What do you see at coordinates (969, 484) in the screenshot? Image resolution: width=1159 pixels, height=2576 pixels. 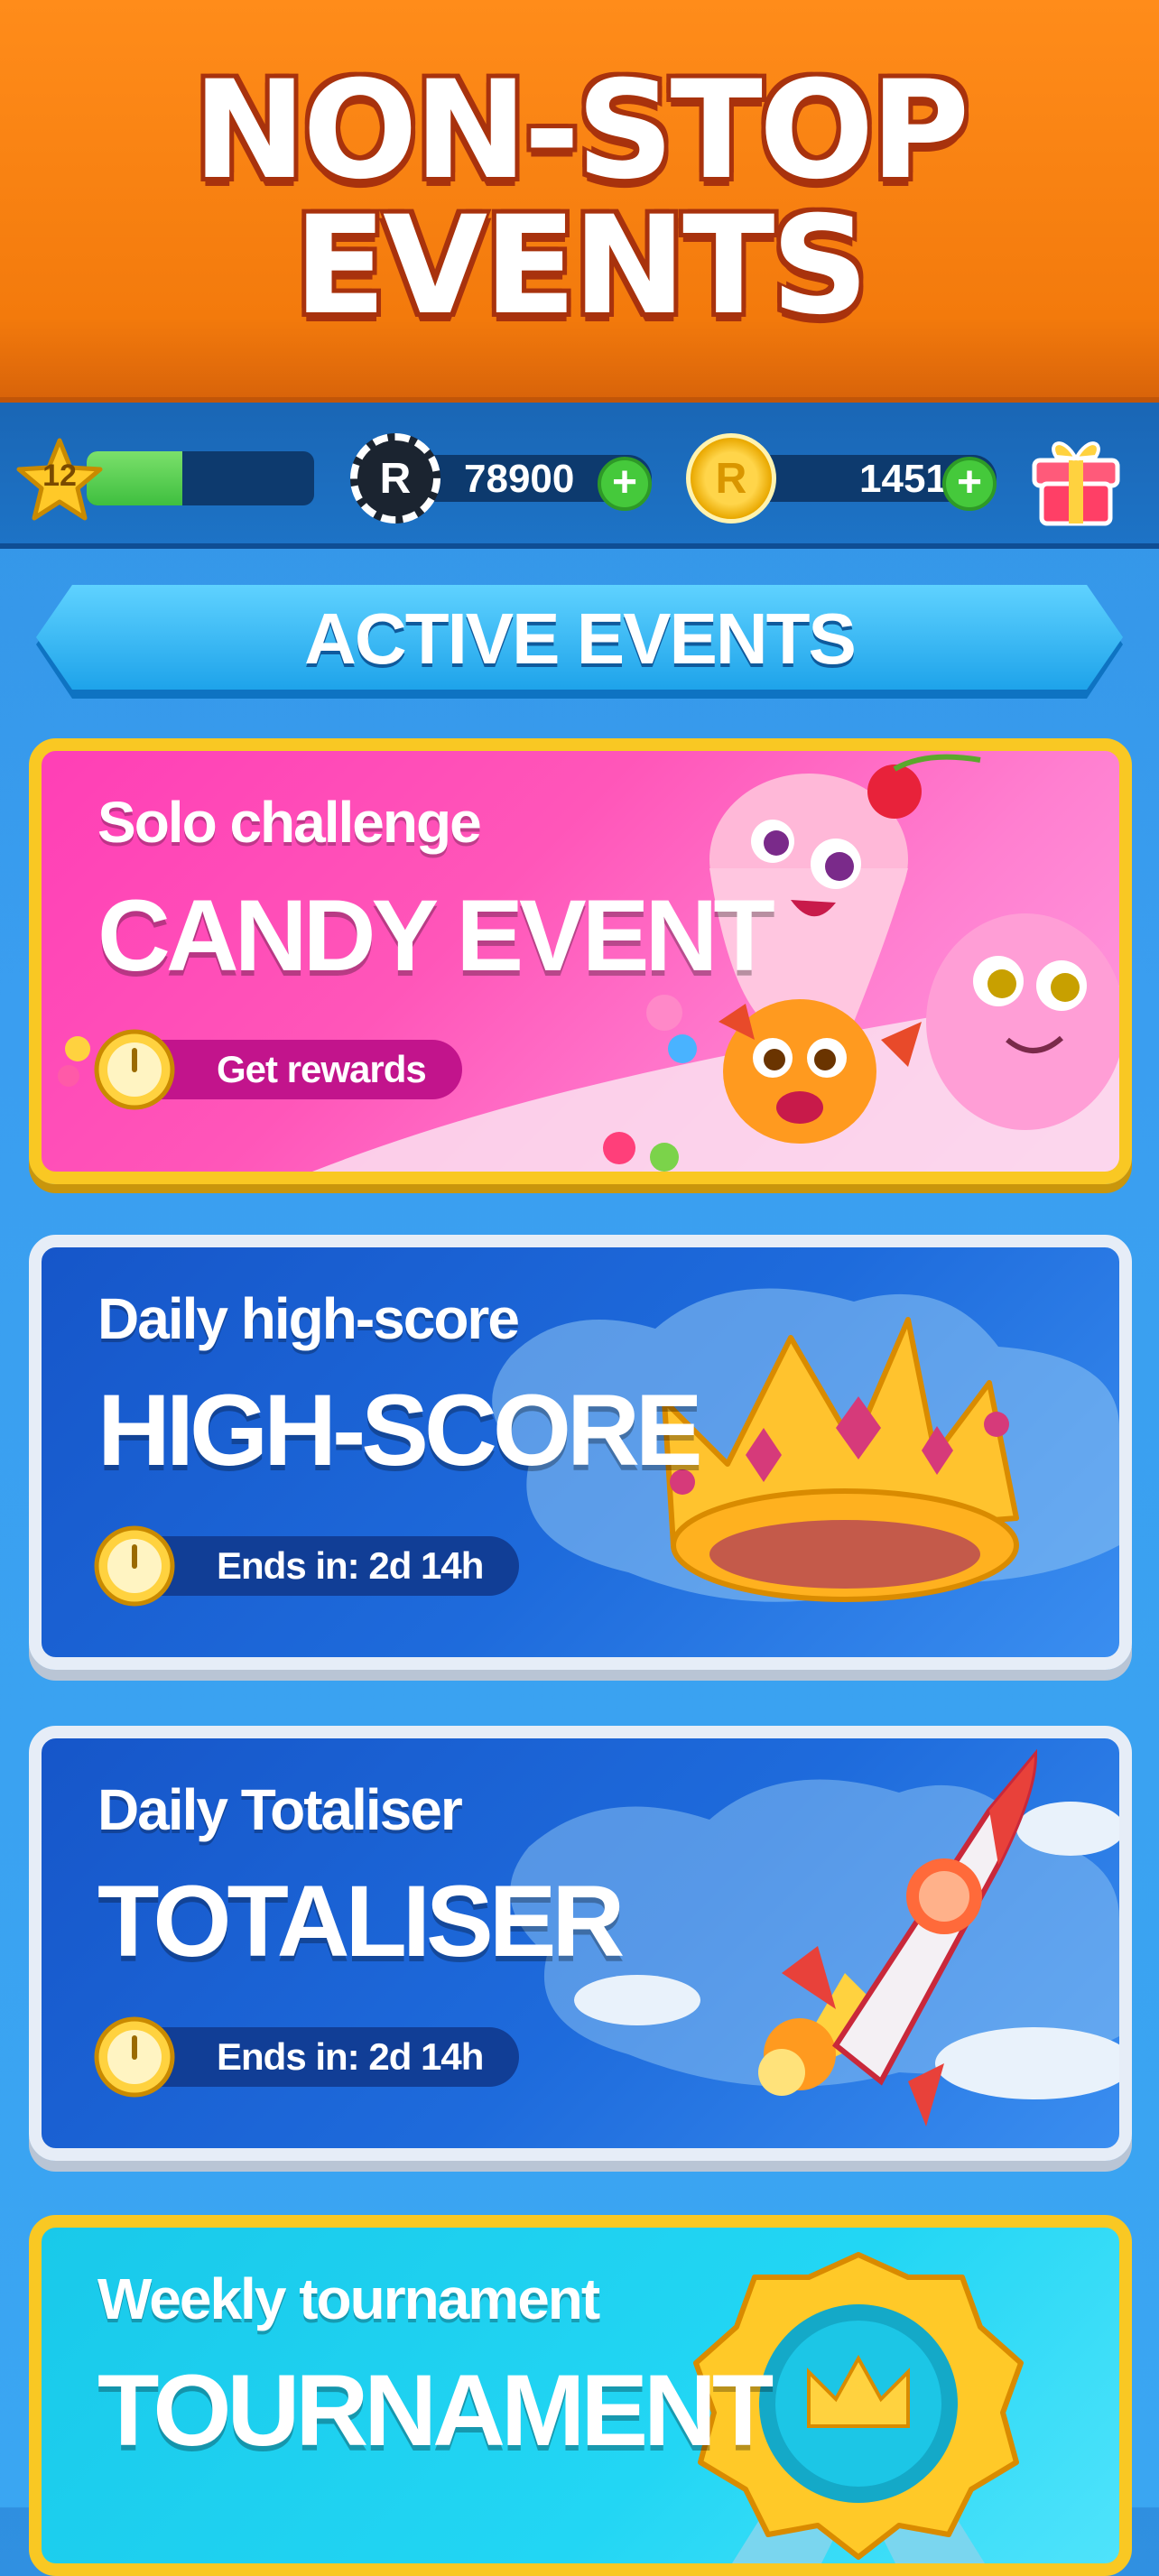 I see `add-coins-button: +` at bounding box center [969, 484].